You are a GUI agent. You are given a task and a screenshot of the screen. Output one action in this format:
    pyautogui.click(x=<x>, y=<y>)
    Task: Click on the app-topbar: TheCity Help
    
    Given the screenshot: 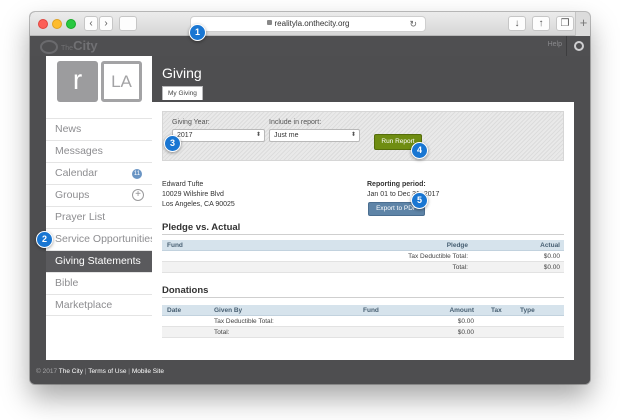 What is the action you would take?
    pyautogui.click(x=310, y=46)
    